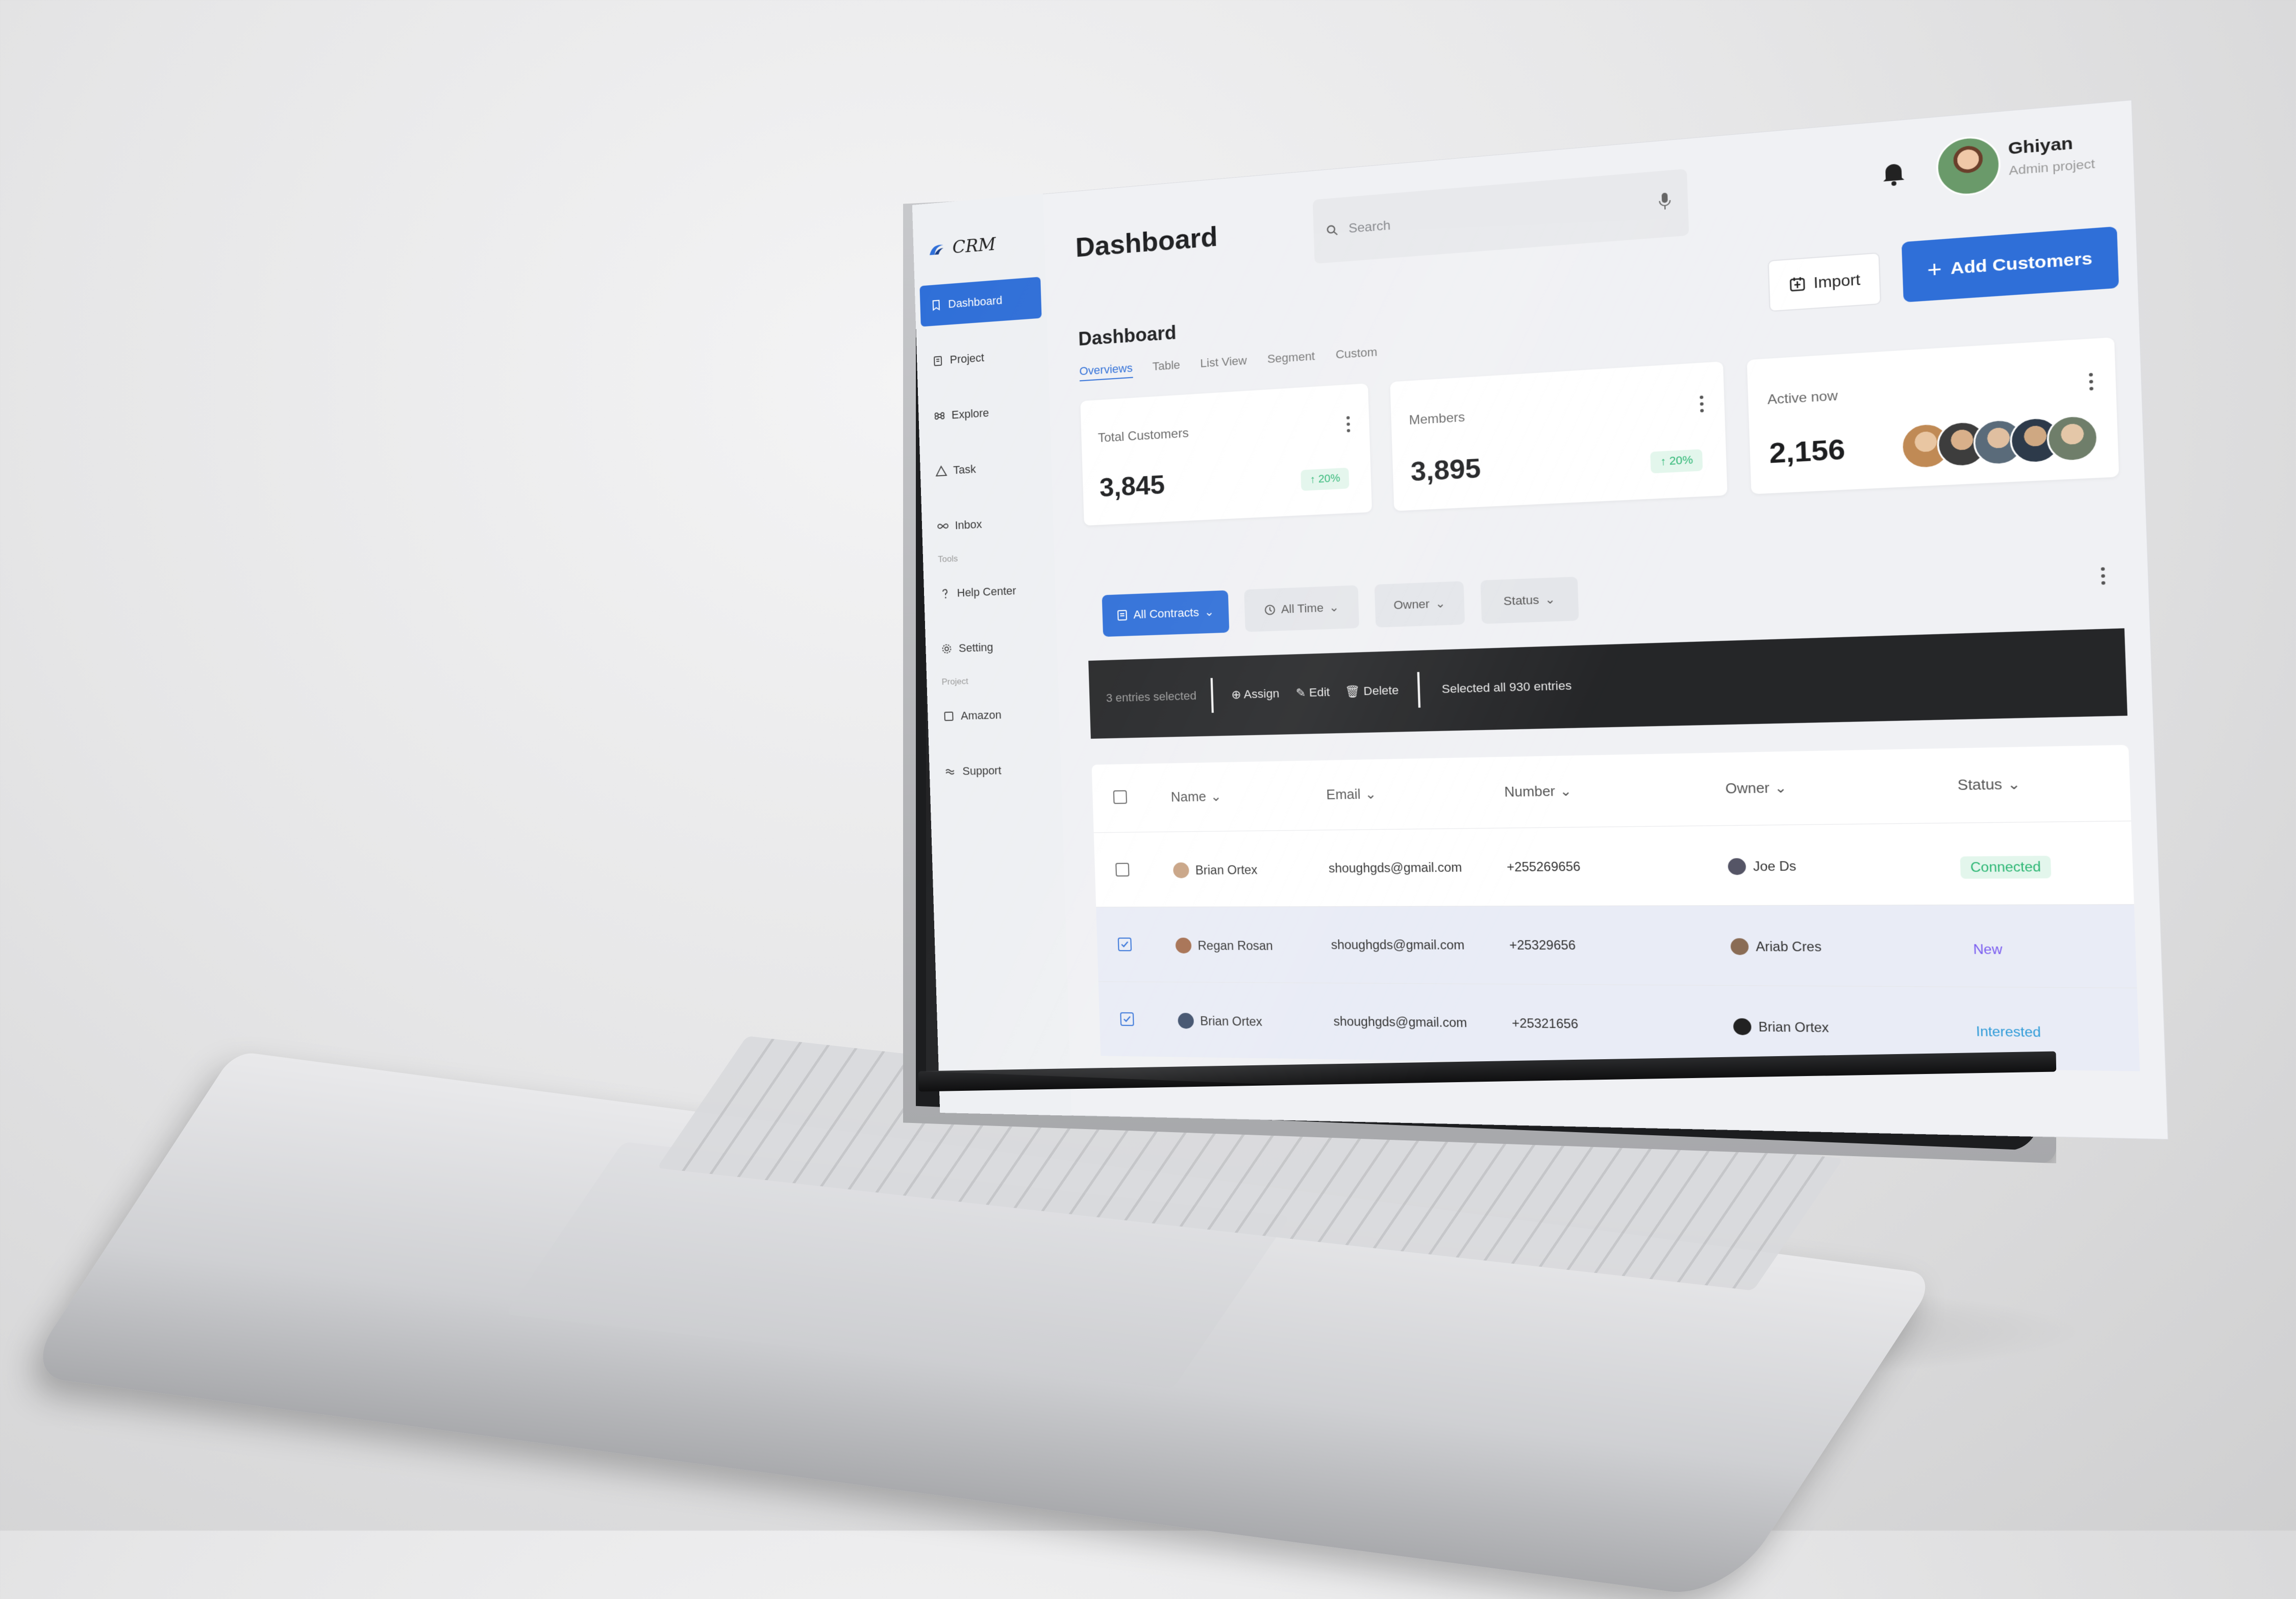 This screenshot has width=2296, height=1599. Describe the element at coordinates (2041, 146) in the screenshot. I see `user-name: Ghiyan` at that location.